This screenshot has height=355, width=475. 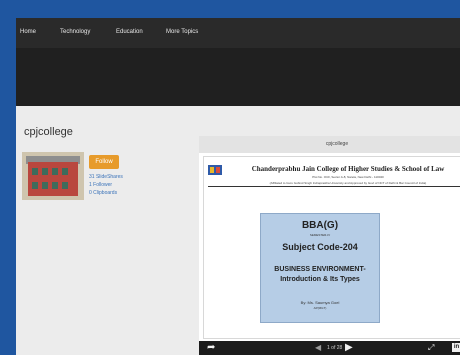 I want to click on nav-more-topics: More Topics, so click(x=182, y=32).